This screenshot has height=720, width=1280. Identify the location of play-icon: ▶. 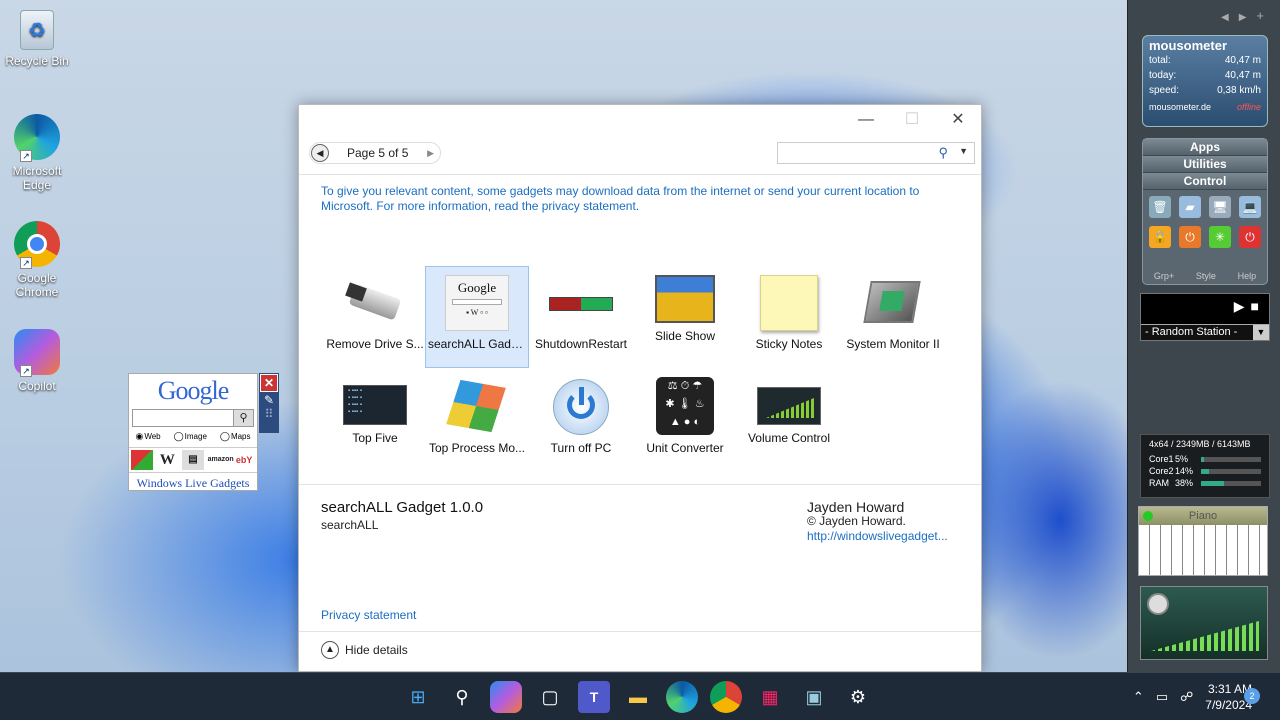
(1242, 306).